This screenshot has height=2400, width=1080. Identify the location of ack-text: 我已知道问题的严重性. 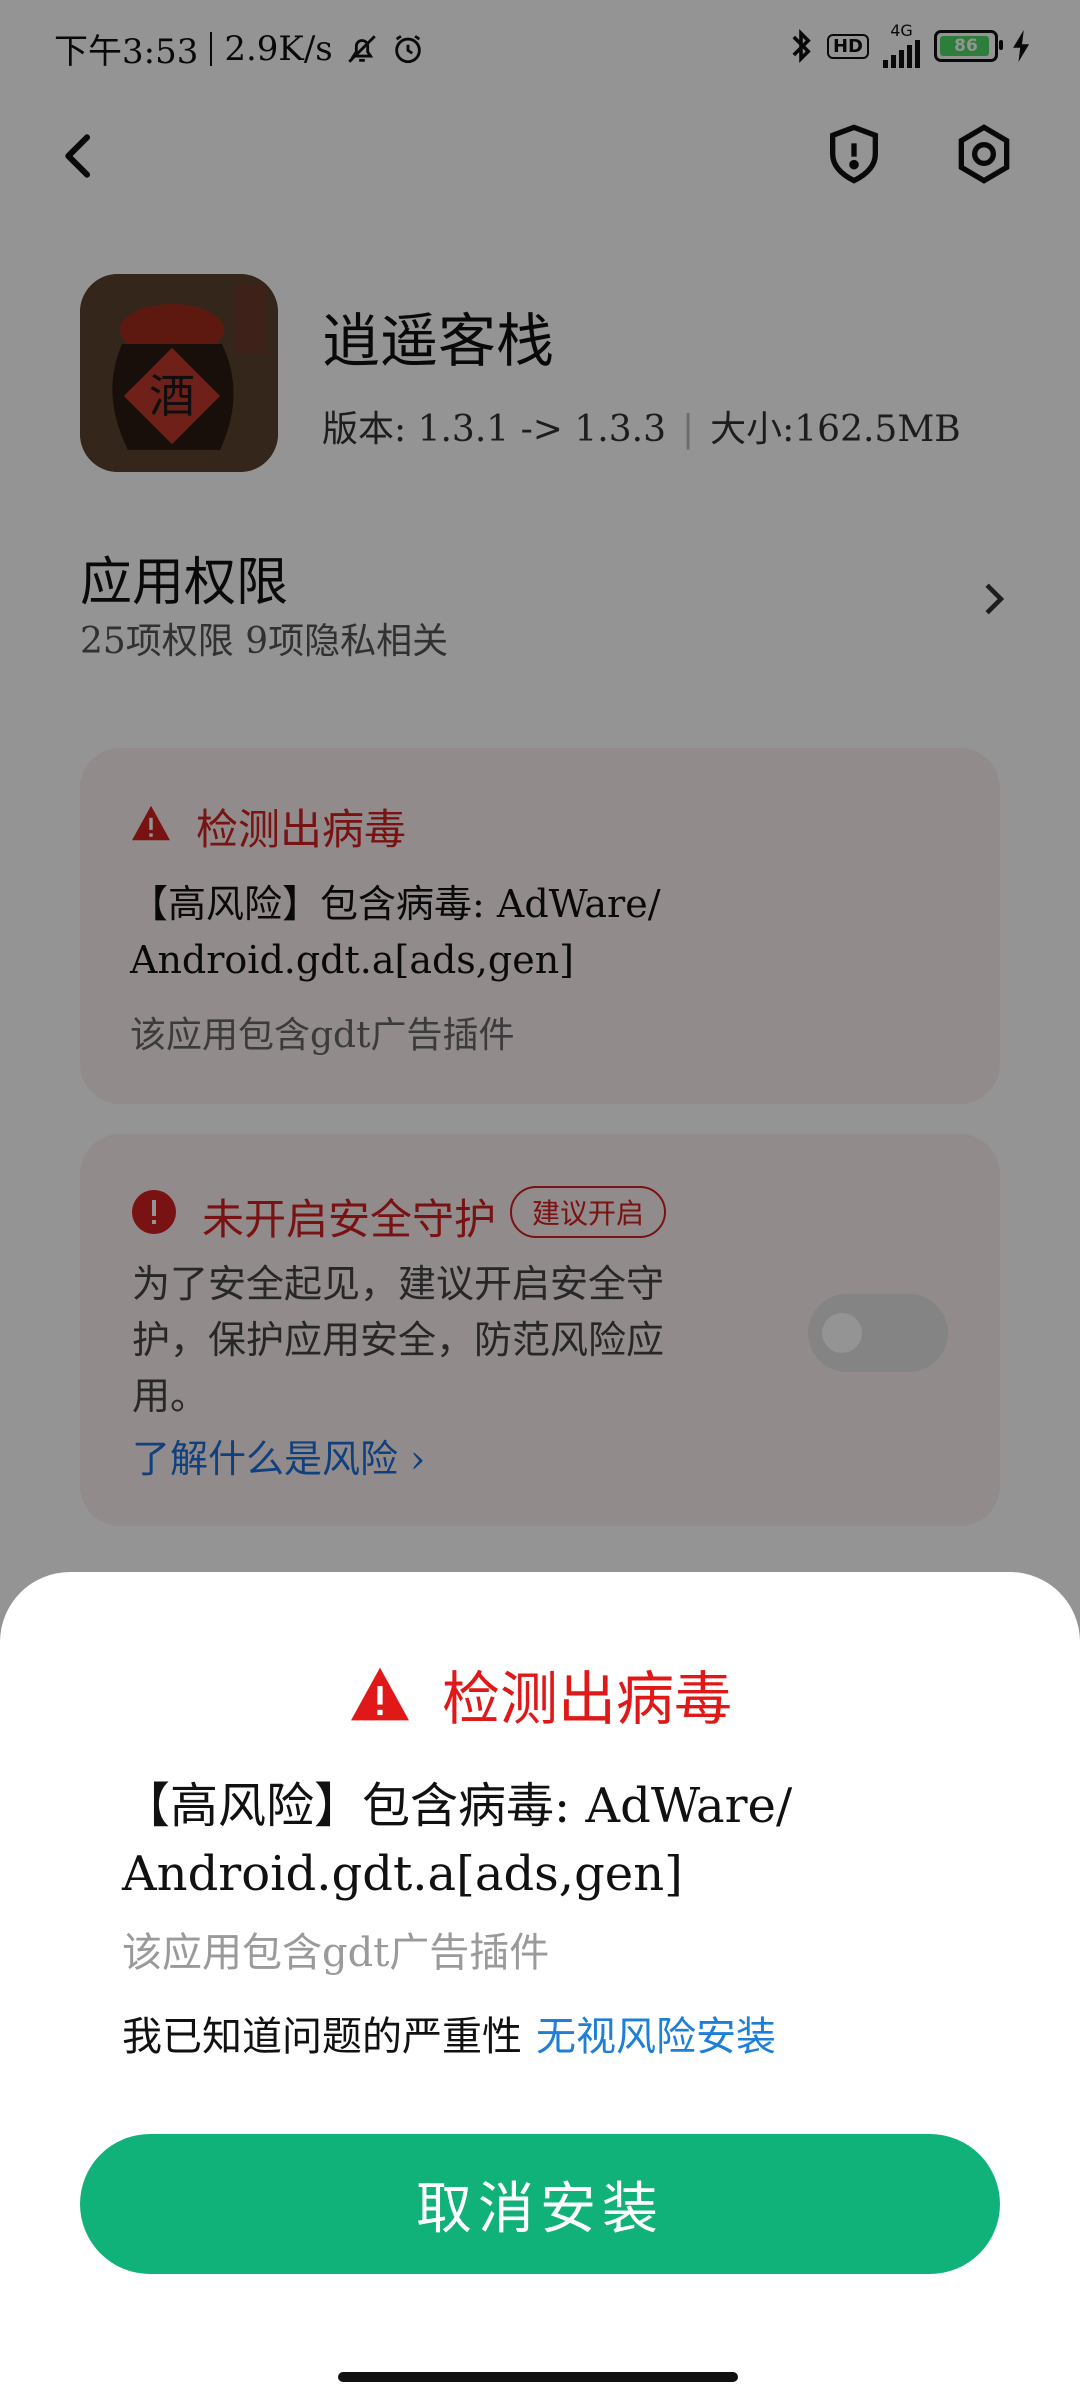
(322, 2037).